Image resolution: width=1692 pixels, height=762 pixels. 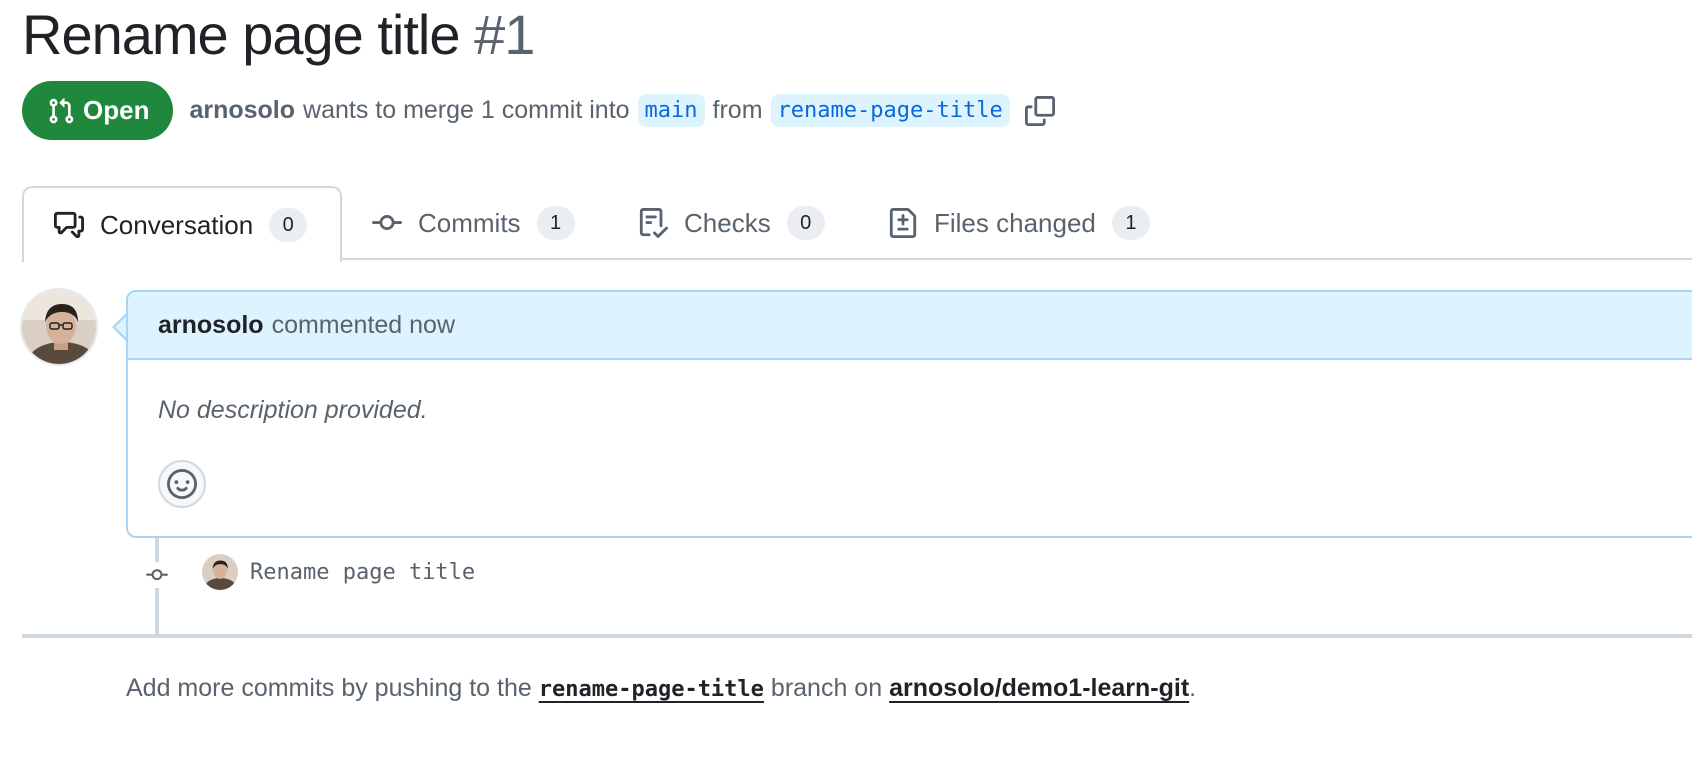 What do you see at coordinates (857, 636) in the screenshot?
I see `timeline-divider` at bounding box center [857, 636].